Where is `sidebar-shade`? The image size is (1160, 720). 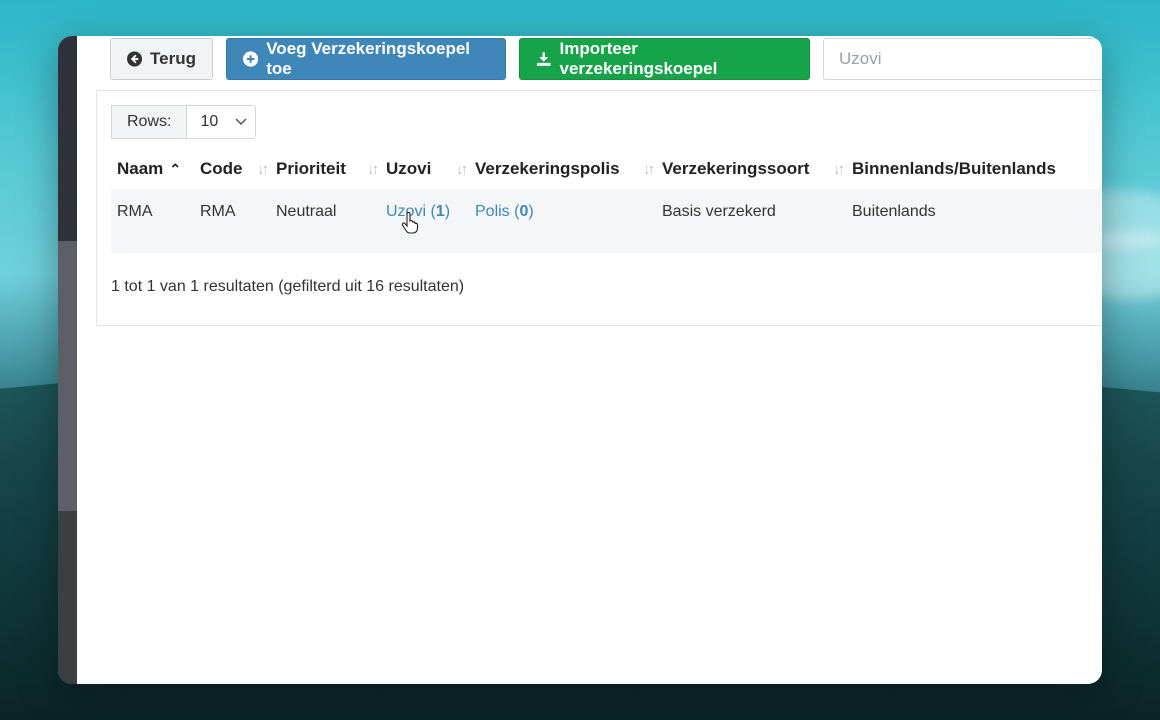 sidebar-shade is located at coordinates (67, 376).